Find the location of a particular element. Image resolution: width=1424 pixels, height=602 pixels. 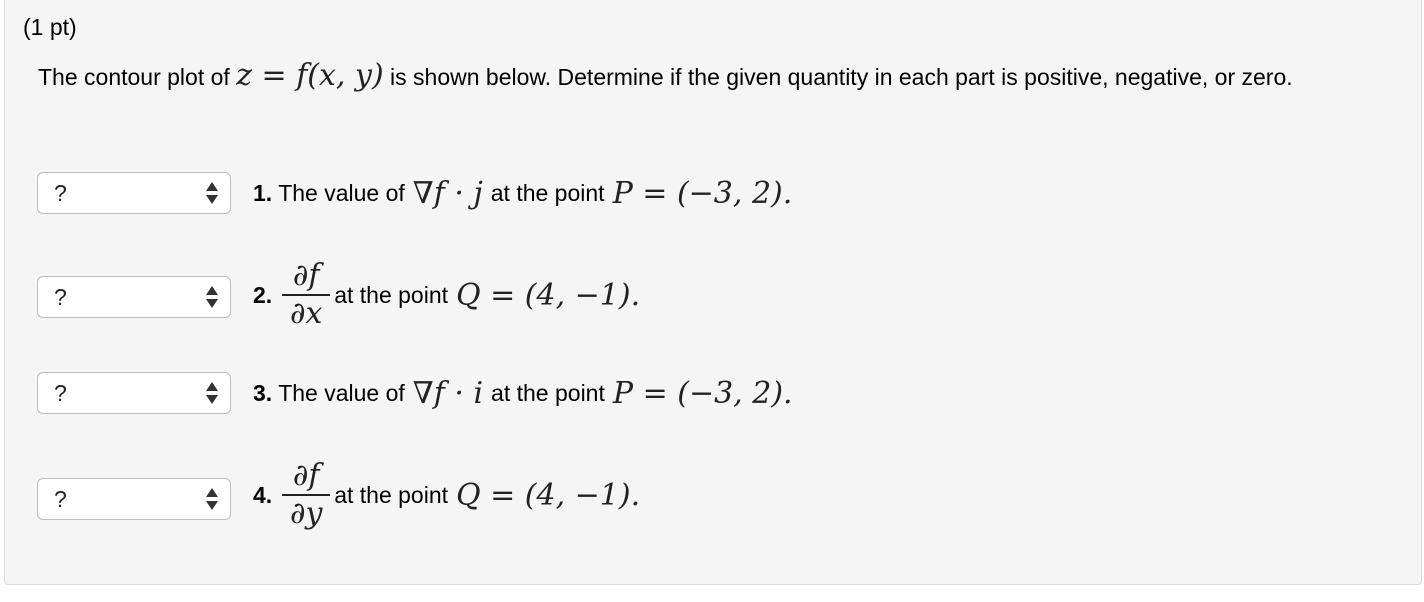

gradient-dot-vector-math: ∇f · j is located at coordinates (447, 193).